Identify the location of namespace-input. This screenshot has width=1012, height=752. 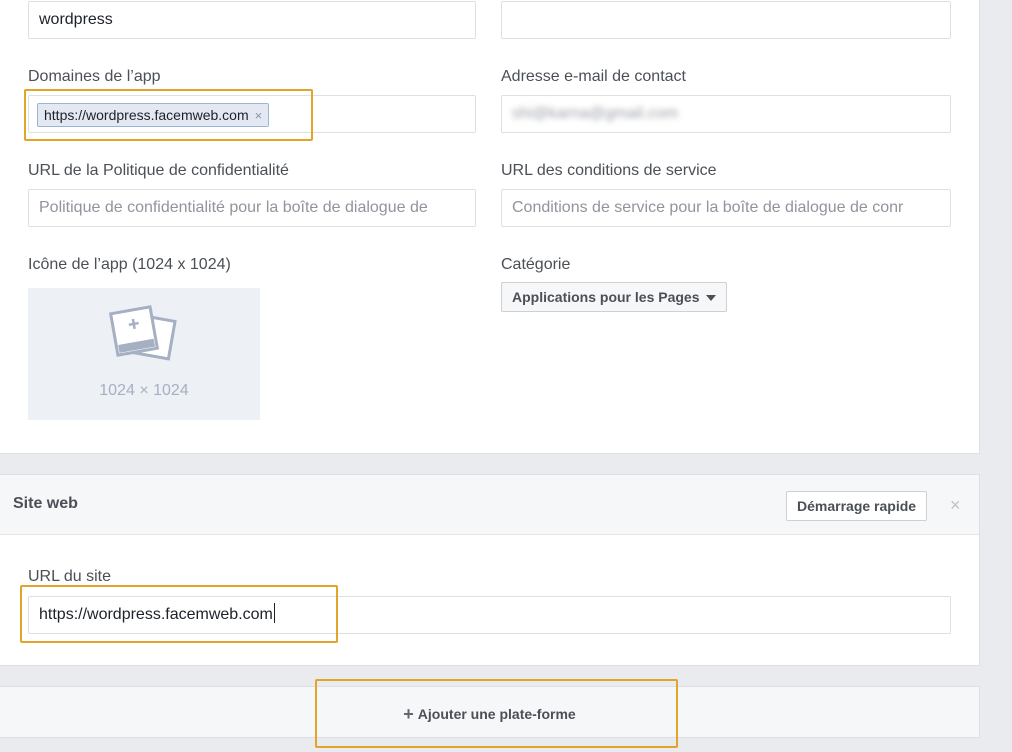
(726, 20).